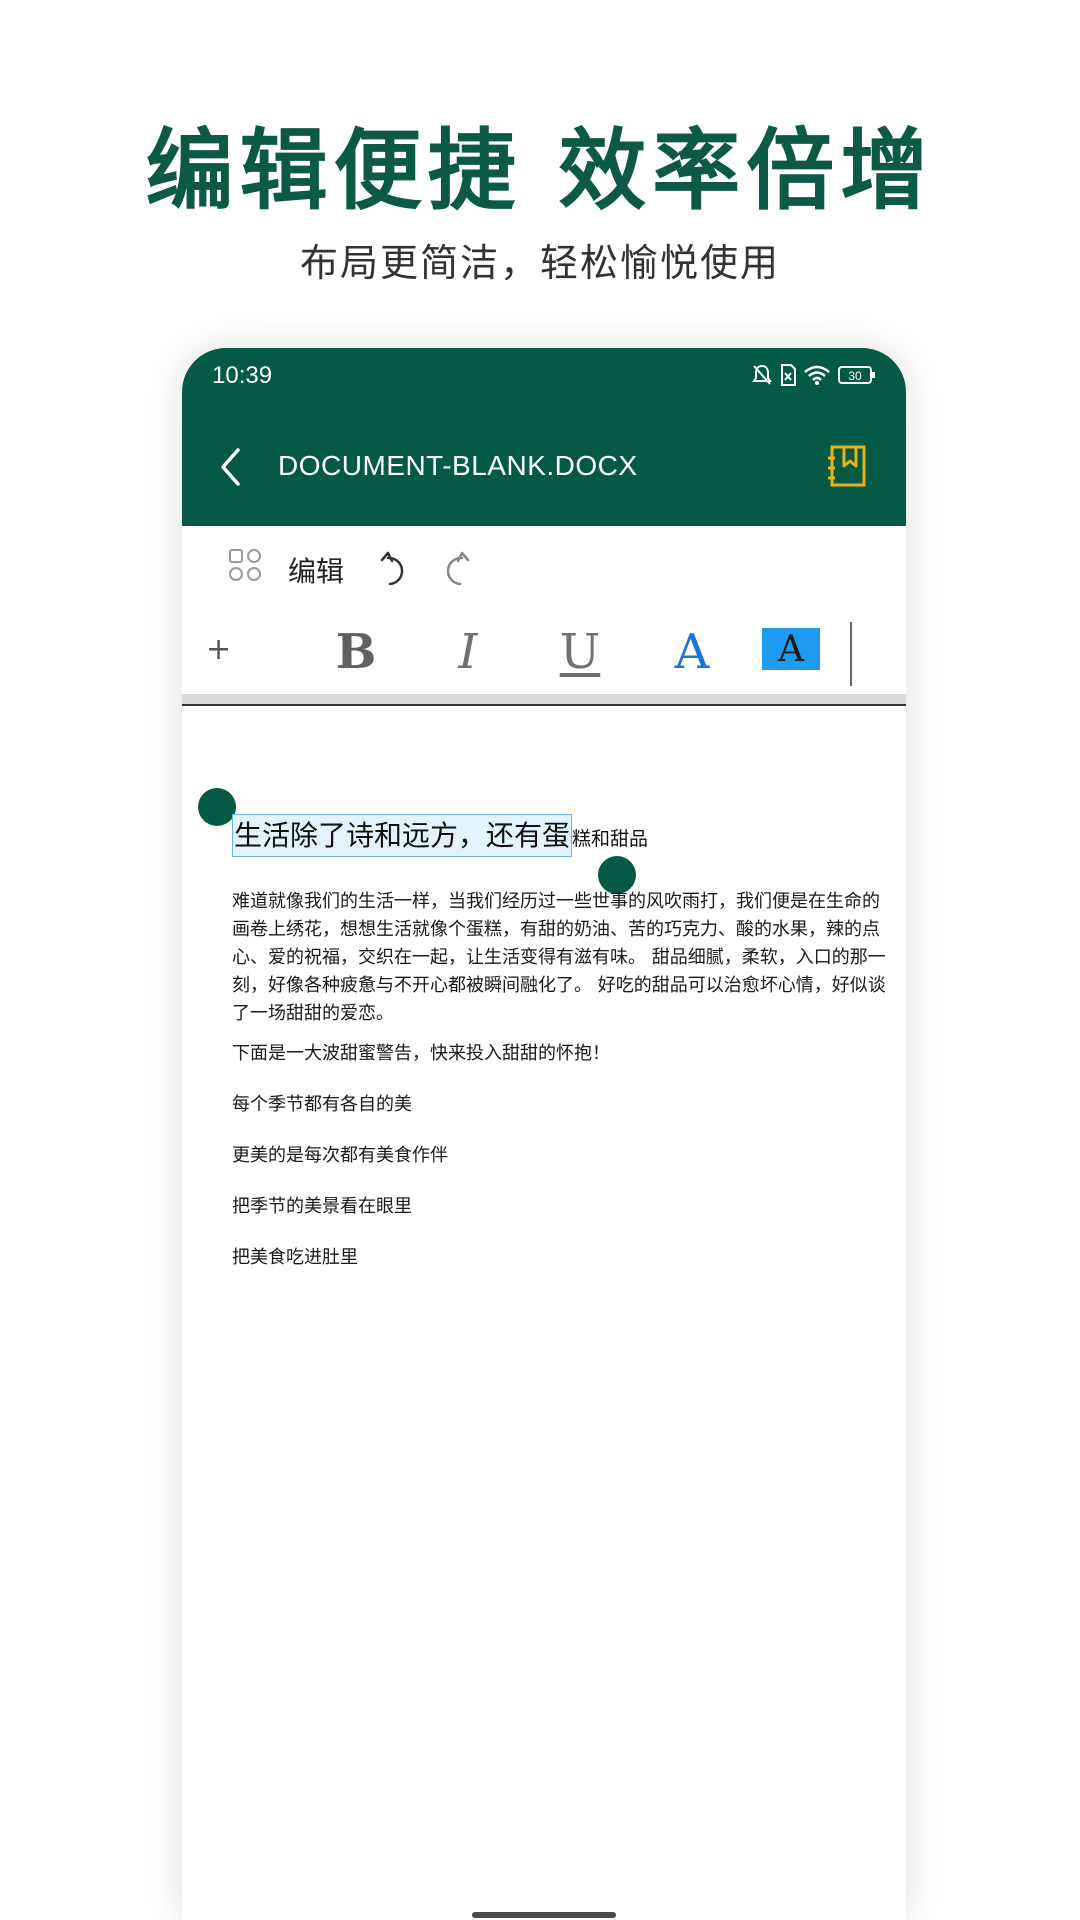 Image resolution: width=1080 pixels, height=1920 pixels. I want to click on toolbar-separator, so click(544, 700).